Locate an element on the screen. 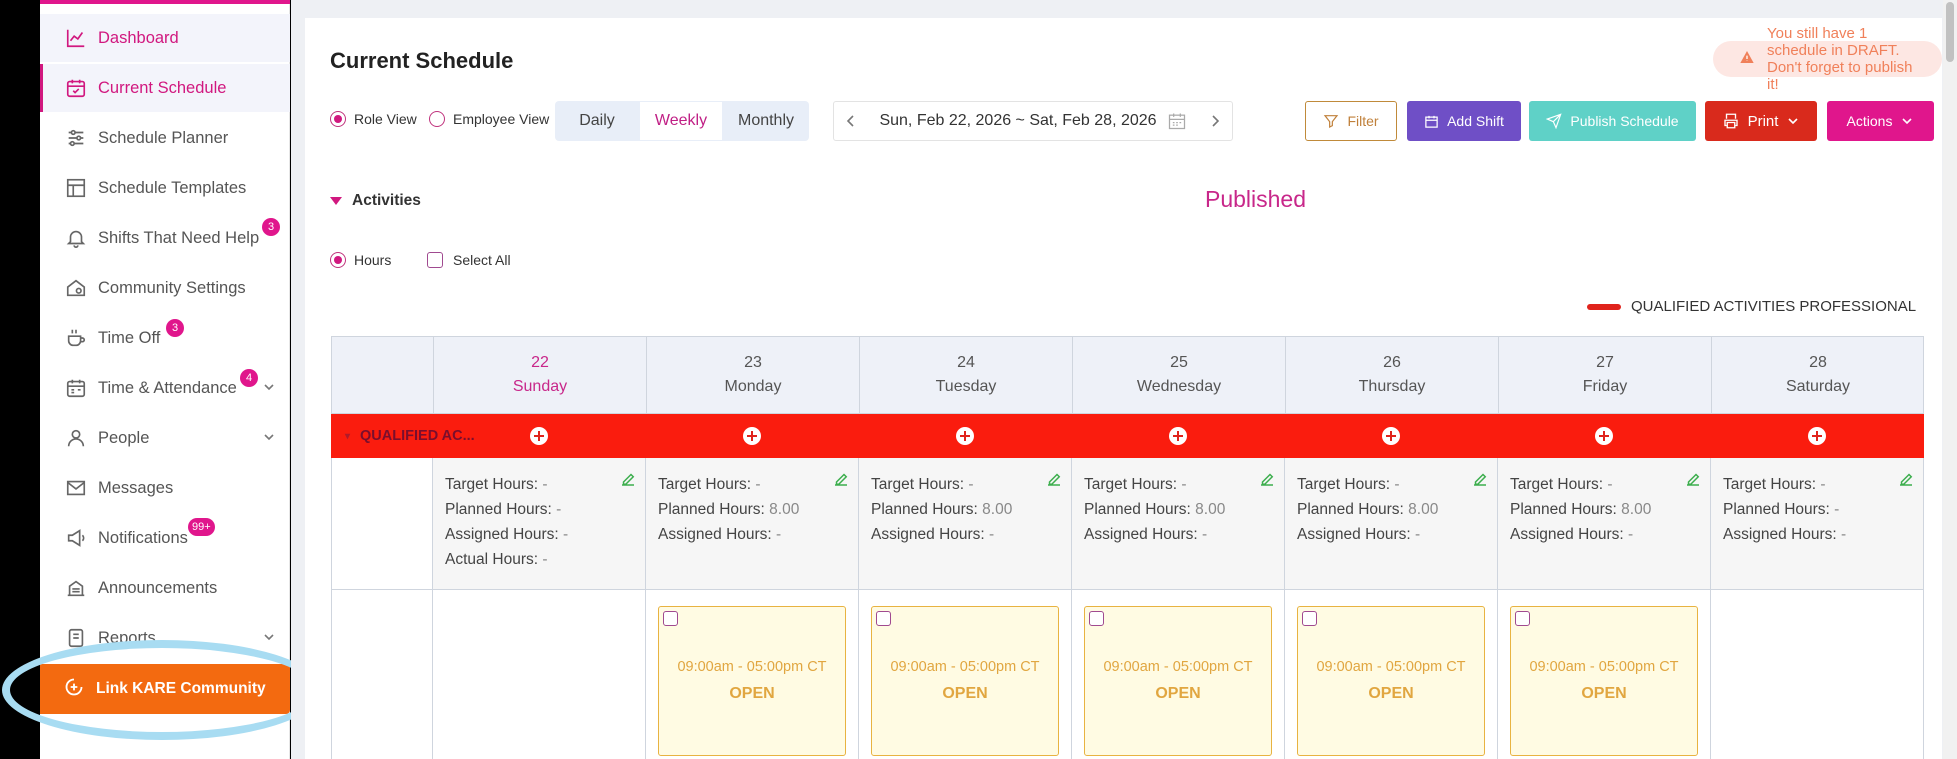 This screenshot has width=1957, height=759. assigned-hours-label: Assigned Hours: is located at coordinates (1567, 534).